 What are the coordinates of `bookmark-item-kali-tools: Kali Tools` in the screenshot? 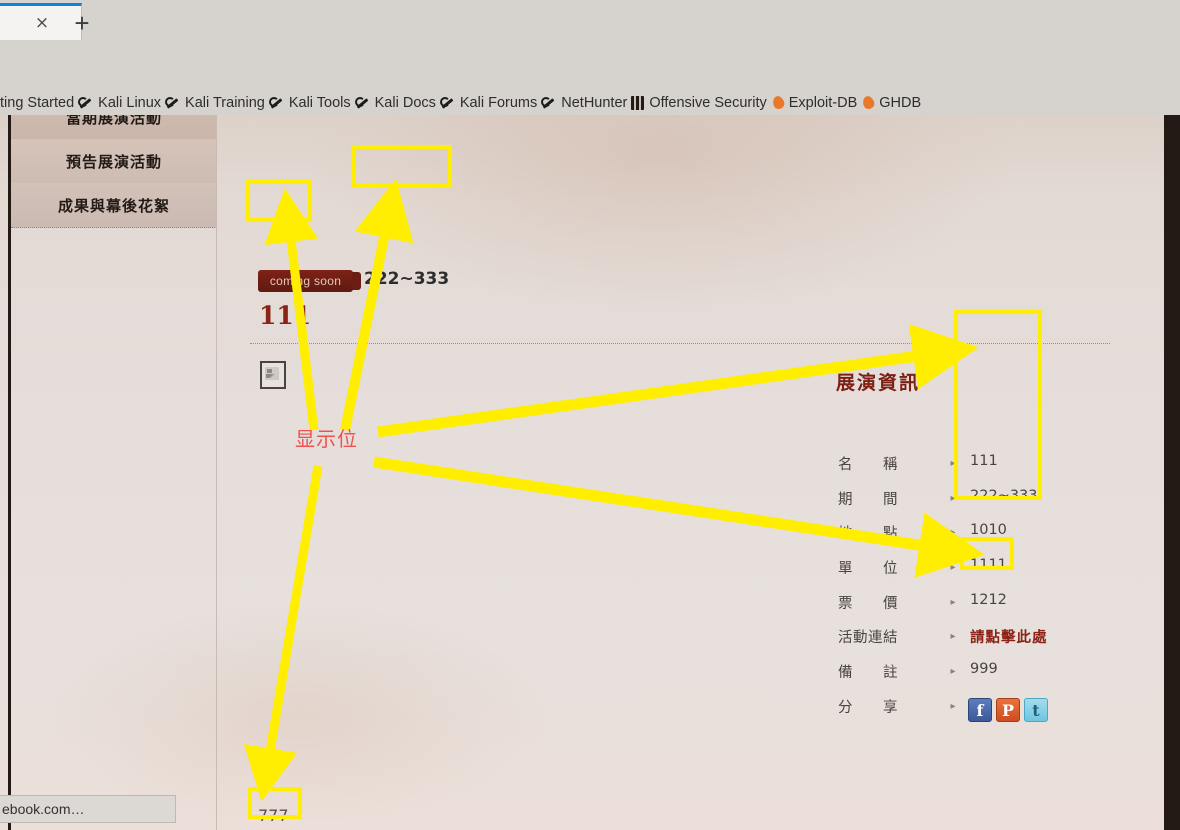 It's located at (309, 102).